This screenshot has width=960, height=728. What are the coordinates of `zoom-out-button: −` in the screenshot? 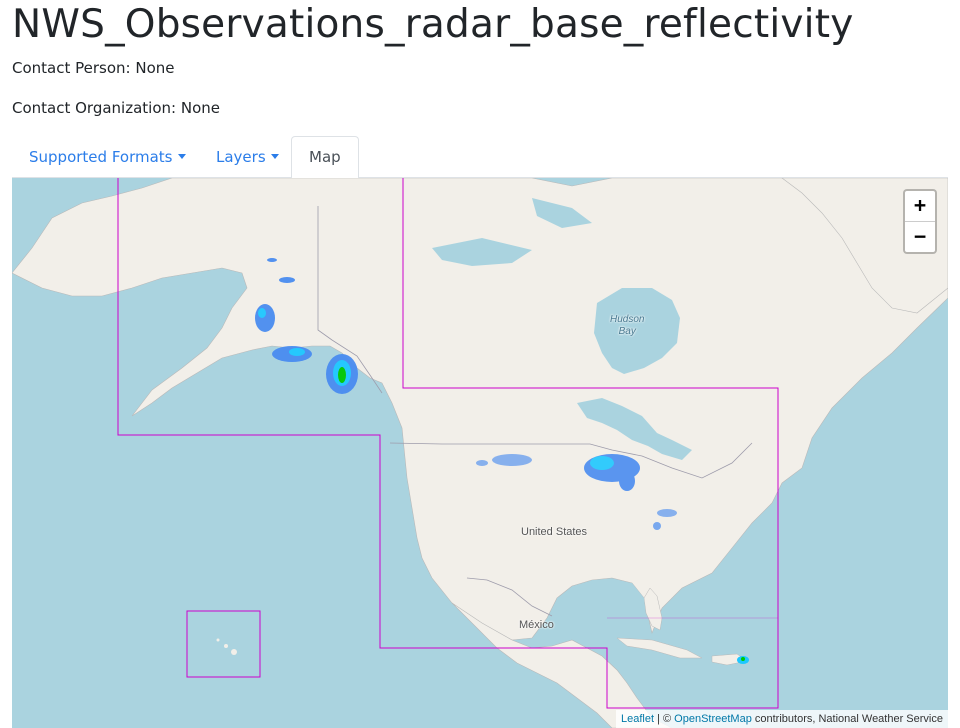 It's located at (920, 237).